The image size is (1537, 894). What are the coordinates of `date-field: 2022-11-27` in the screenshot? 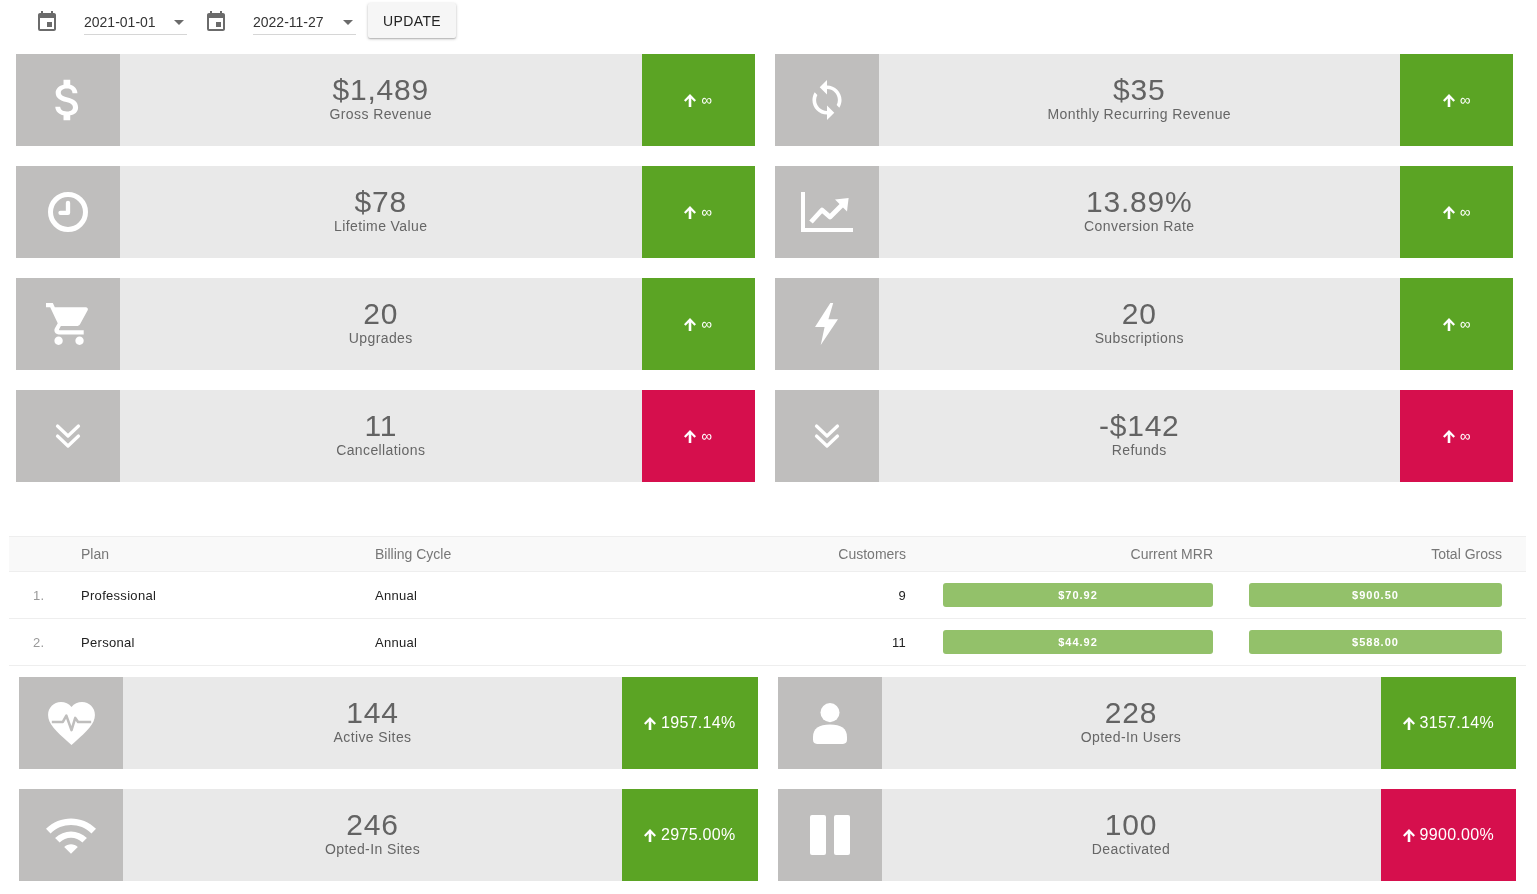 It's located at (304, 22).